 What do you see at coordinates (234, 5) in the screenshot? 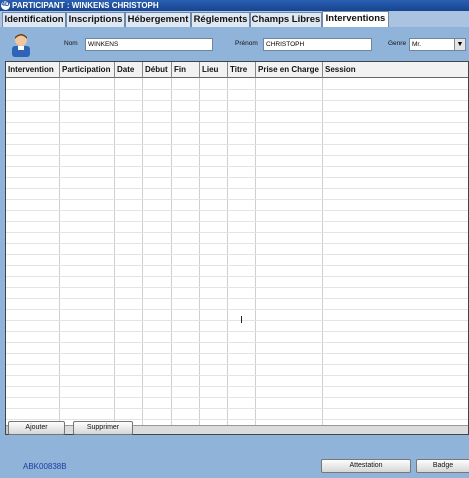
I see `title-bar: 4D PARTICIPANT : WINKENS CHRISTOPH` at bounding box center [234, 5].